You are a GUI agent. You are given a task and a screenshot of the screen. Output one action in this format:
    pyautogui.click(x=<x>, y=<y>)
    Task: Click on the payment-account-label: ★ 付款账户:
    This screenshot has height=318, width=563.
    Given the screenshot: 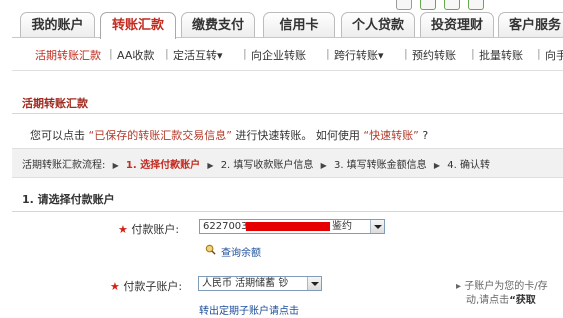 What is the action you would take?
    pyautogui.click(x=148, y=229)
    